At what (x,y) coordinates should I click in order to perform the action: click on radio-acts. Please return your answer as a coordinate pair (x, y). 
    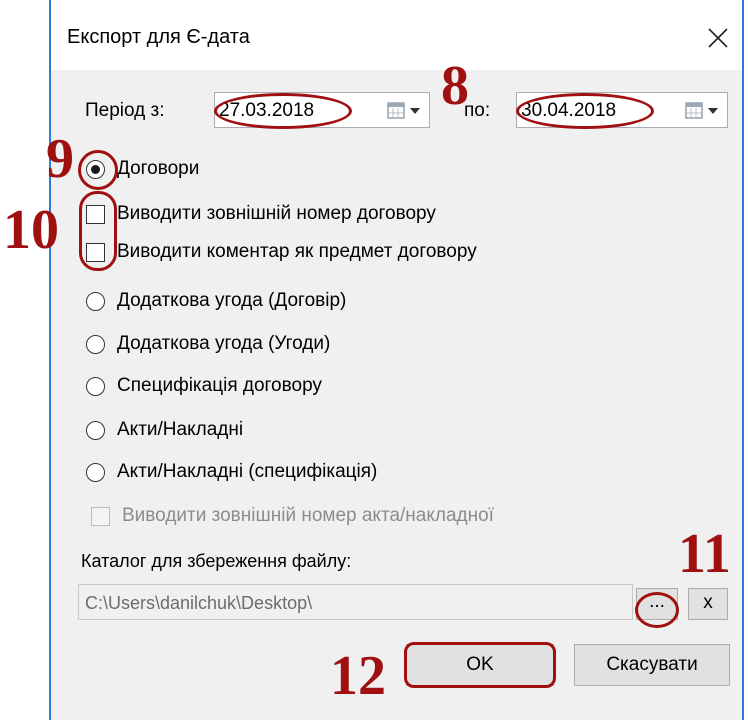
    Looking at the image, I should click on (95, 430).